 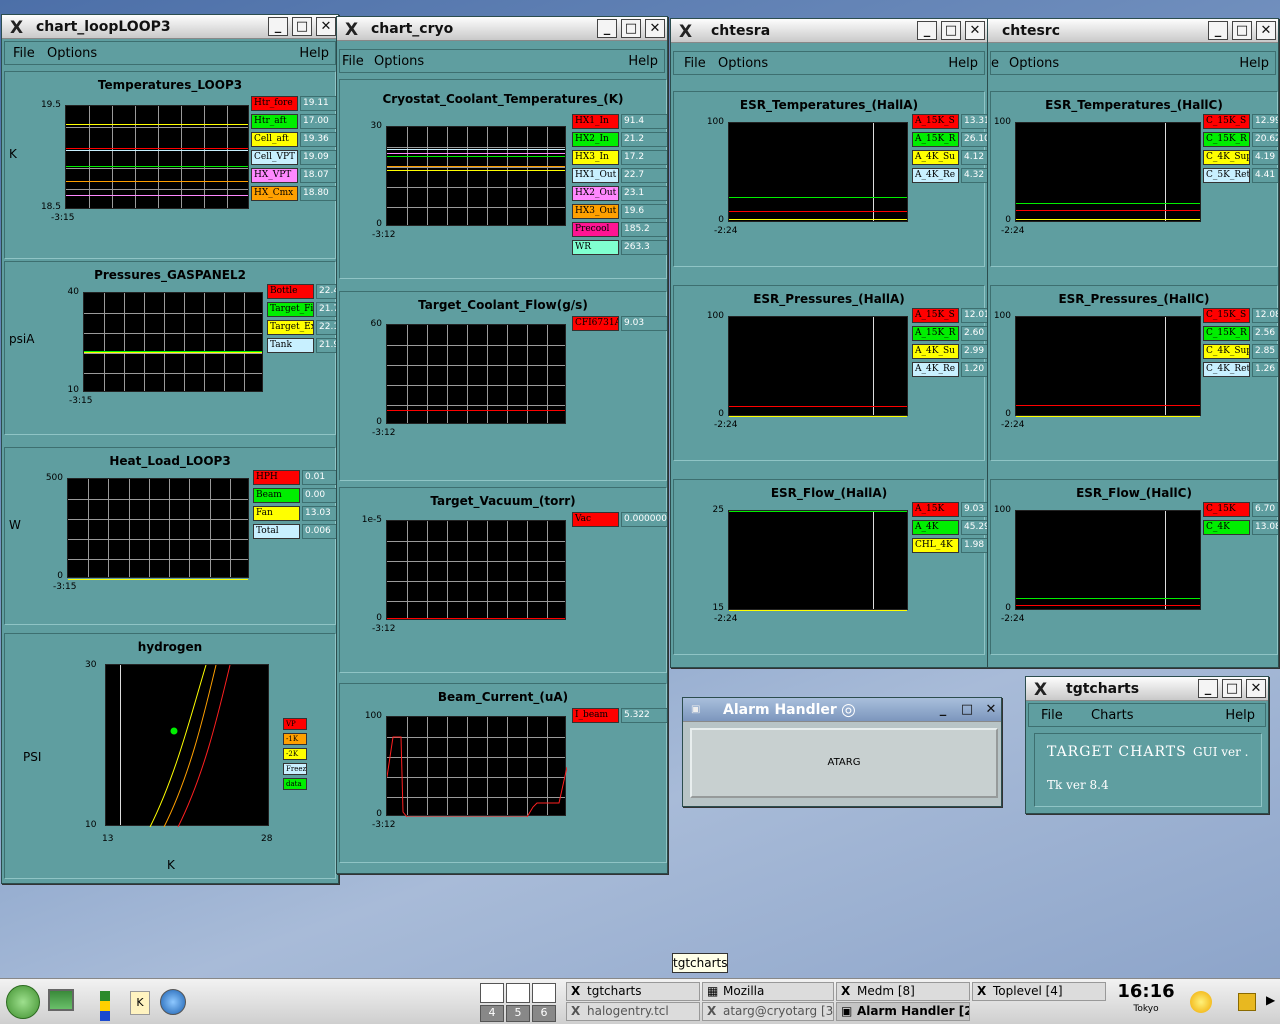 What do you see at coordinates (295, 784) in the screenshot?
I see `legend-name: data` at bounding box center [295, 784].